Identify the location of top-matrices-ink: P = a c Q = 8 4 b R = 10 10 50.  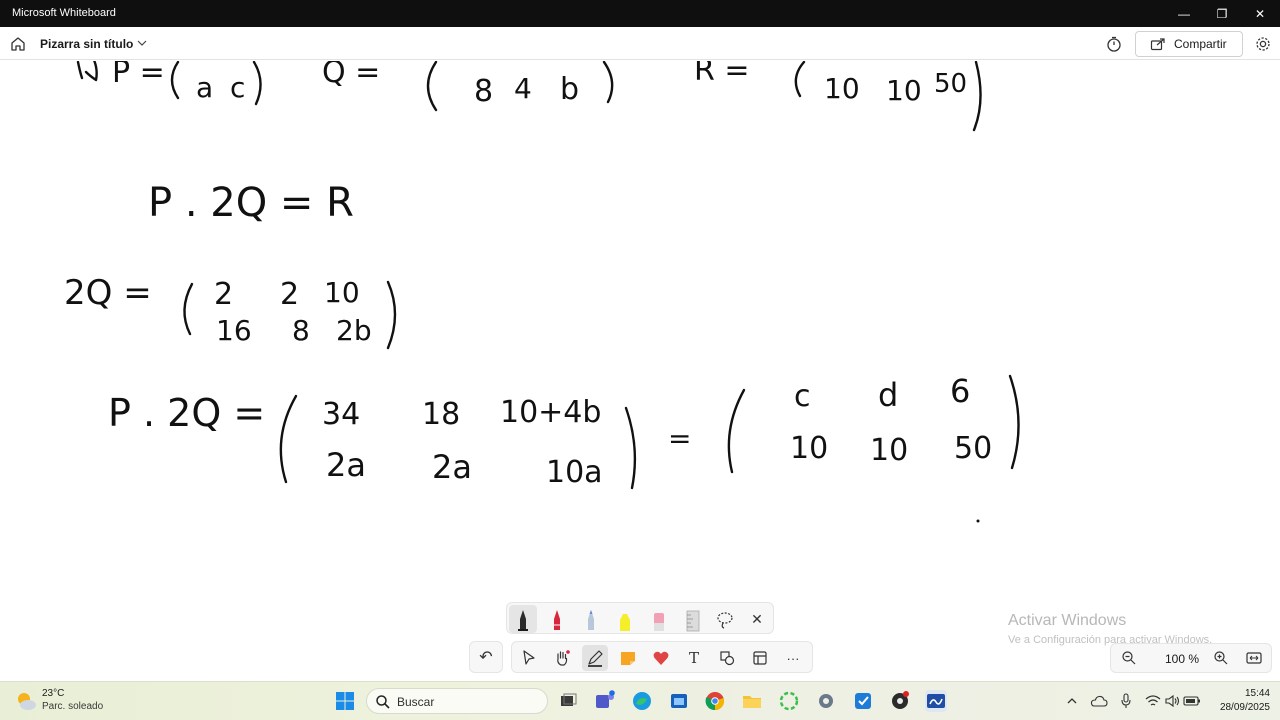
(529, 96).